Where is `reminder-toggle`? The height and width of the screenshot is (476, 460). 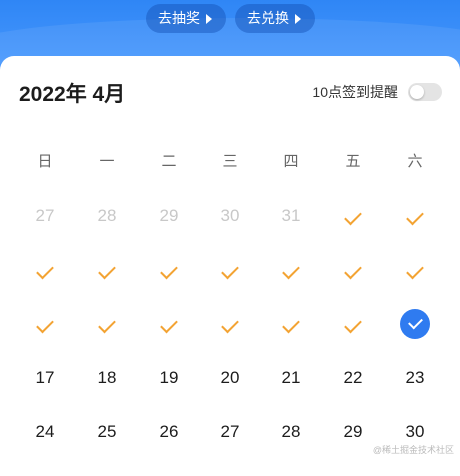 reminder-toggle is located at coordinates (425, 92).